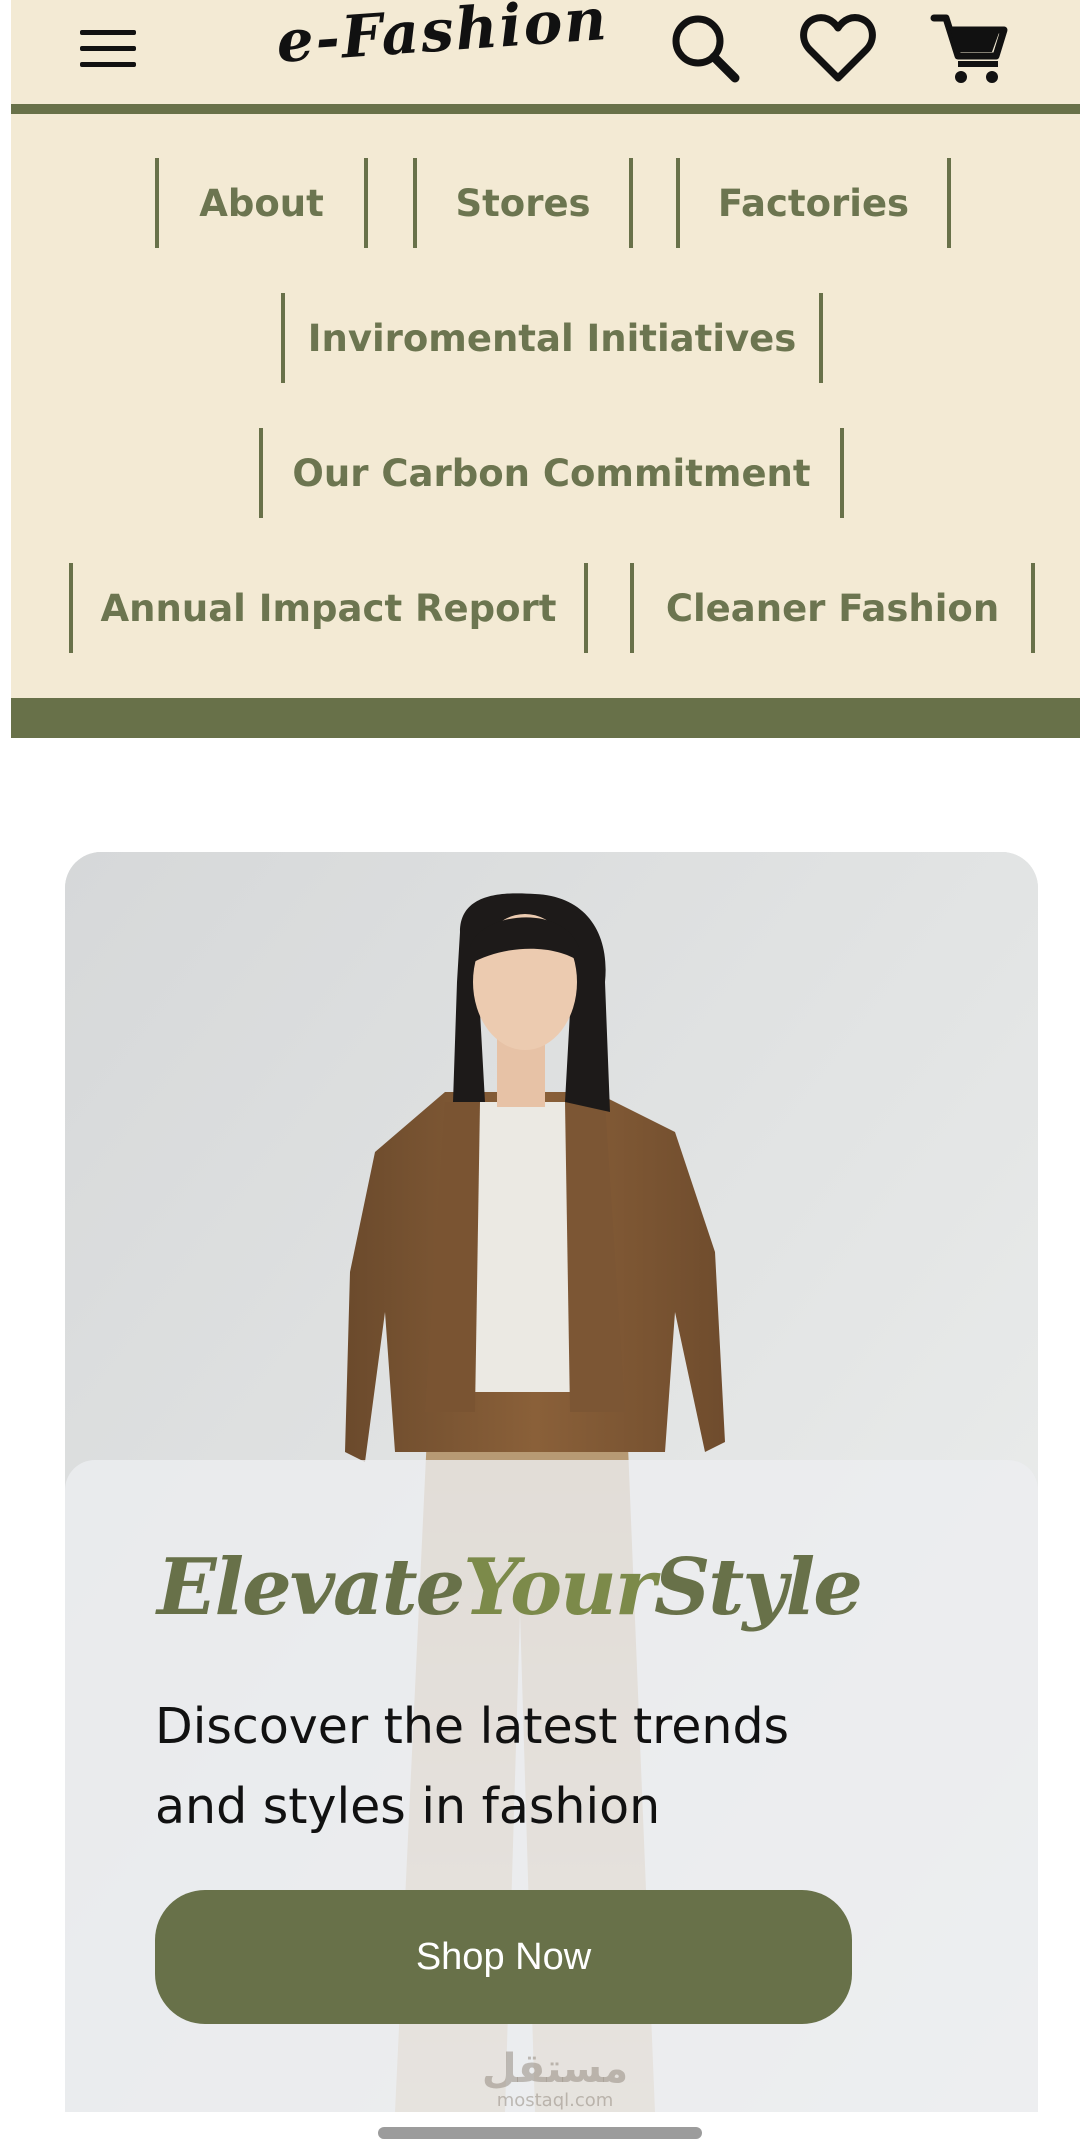 This screenshot has width=1080, height=2152. I want to click on nav-item-about: About, so click(261, 203).